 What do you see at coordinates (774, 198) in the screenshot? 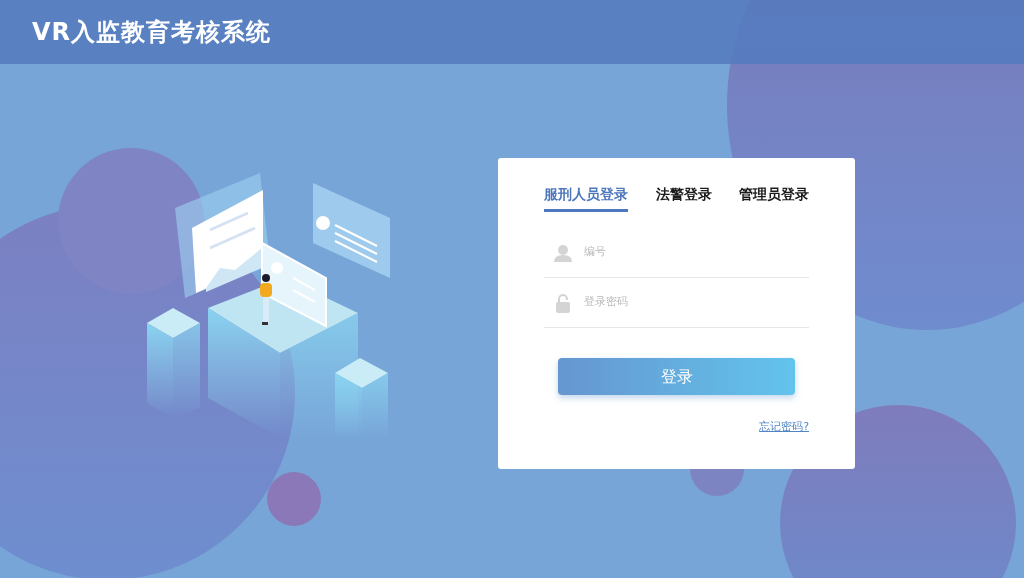
I see `login-tab: 管理员登录` at bounding box center [774, 198].